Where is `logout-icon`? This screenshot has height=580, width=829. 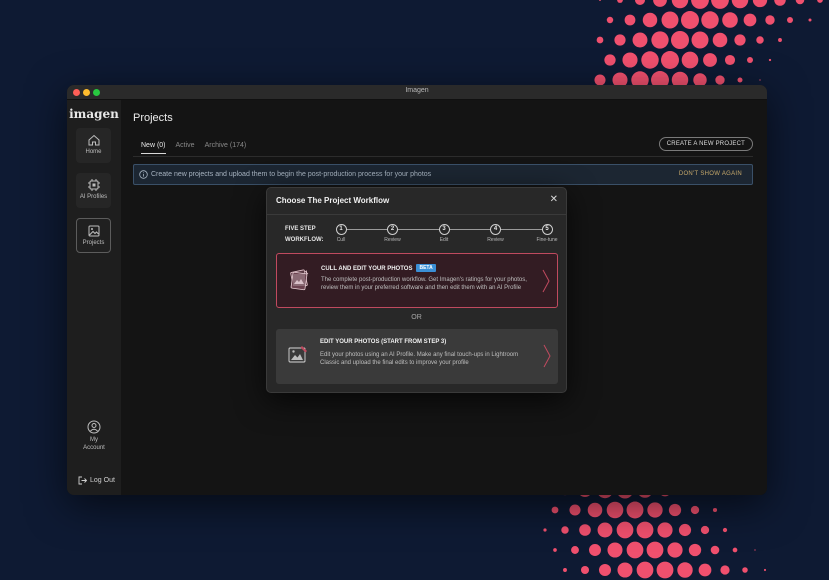
logout-icon is located at coordinates (82, 480).